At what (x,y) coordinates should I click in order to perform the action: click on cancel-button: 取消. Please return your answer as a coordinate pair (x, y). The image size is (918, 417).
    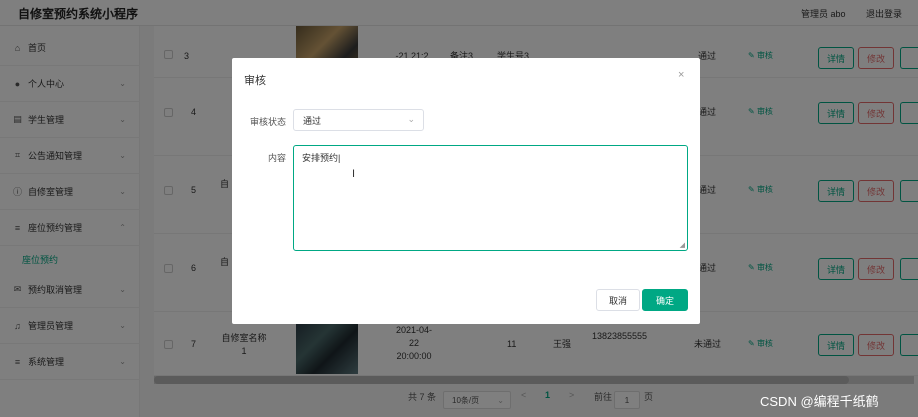
    Looking at the image, I should click on (618, 300).